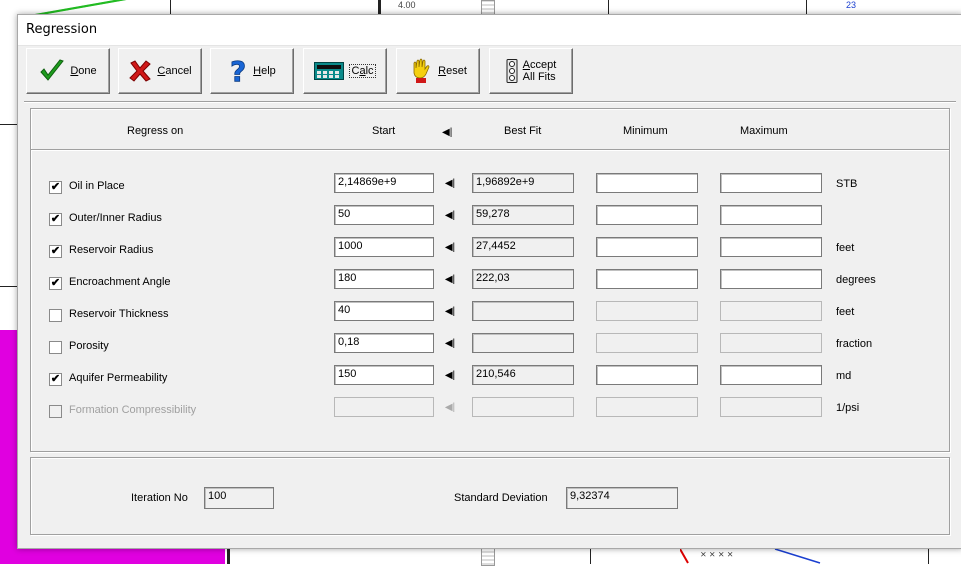  Describe the element at coordinates (252, 71) in the screenshot. I see `help-button: ? Help` at that location.